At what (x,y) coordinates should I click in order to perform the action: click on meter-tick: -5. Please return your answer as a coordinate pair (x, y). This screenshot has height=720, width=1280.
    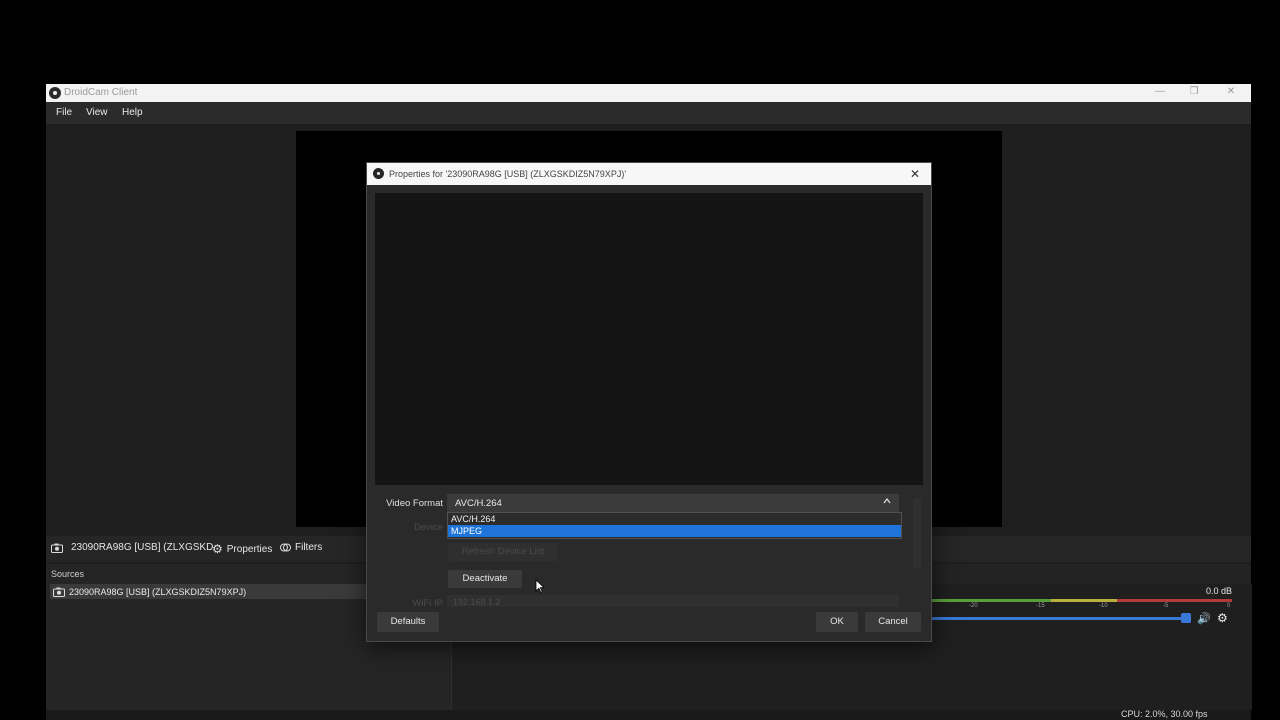
    Looking at the image, I should click on (1166, 606).